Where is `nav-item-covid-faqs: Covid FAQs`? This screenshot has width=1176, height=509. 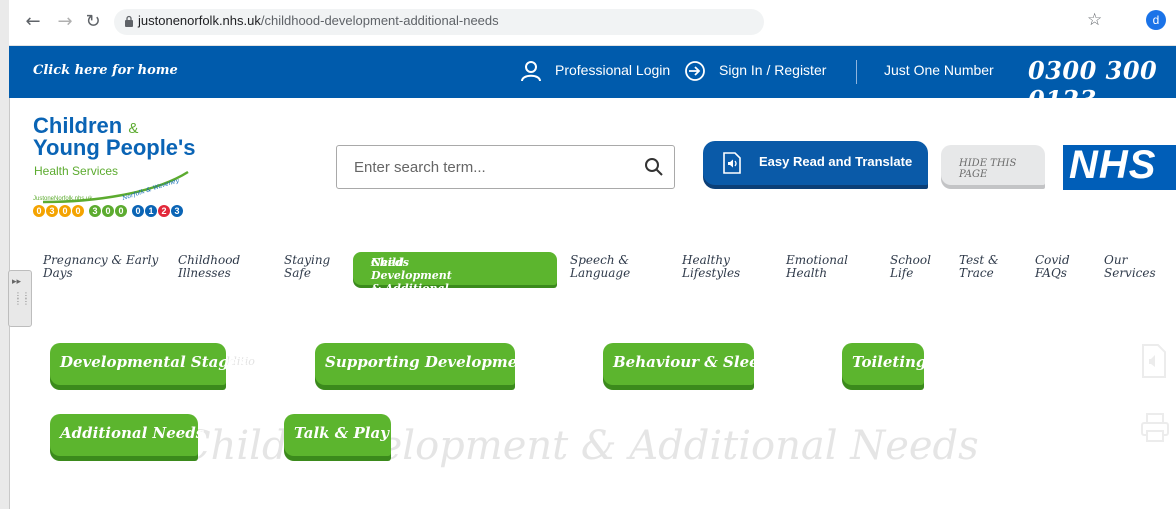
nav-item-covid-faqs: Covid FAQs is located at coordinates (1052, 267).